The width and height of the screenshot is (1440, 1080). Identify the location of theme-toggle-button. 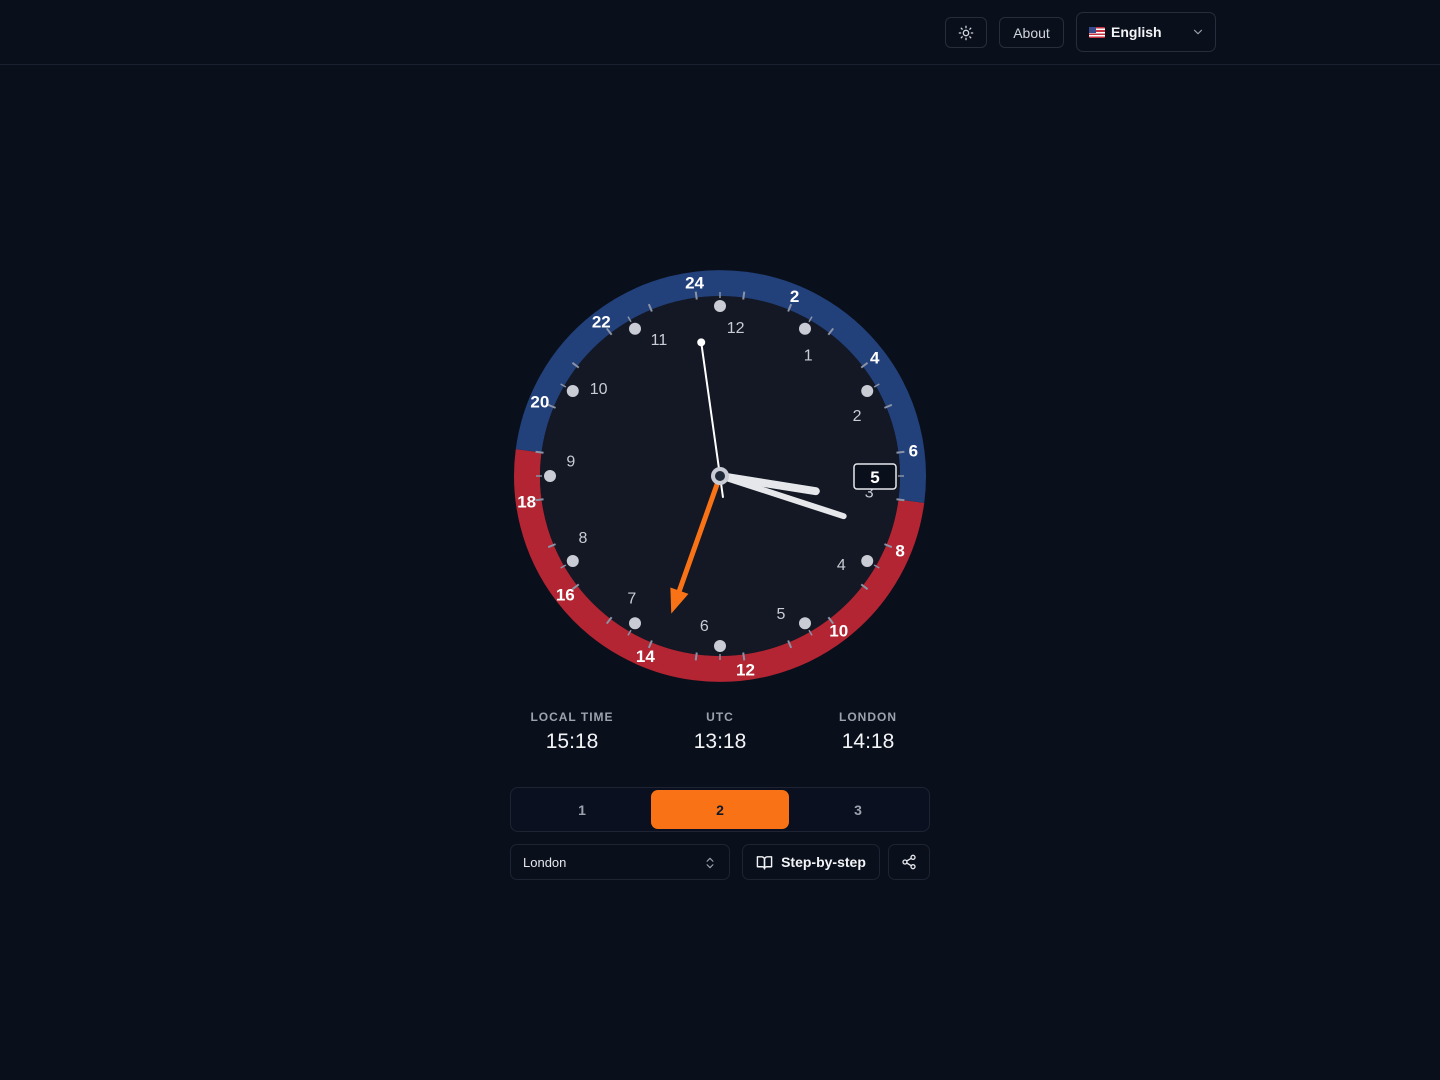
(966, 32).